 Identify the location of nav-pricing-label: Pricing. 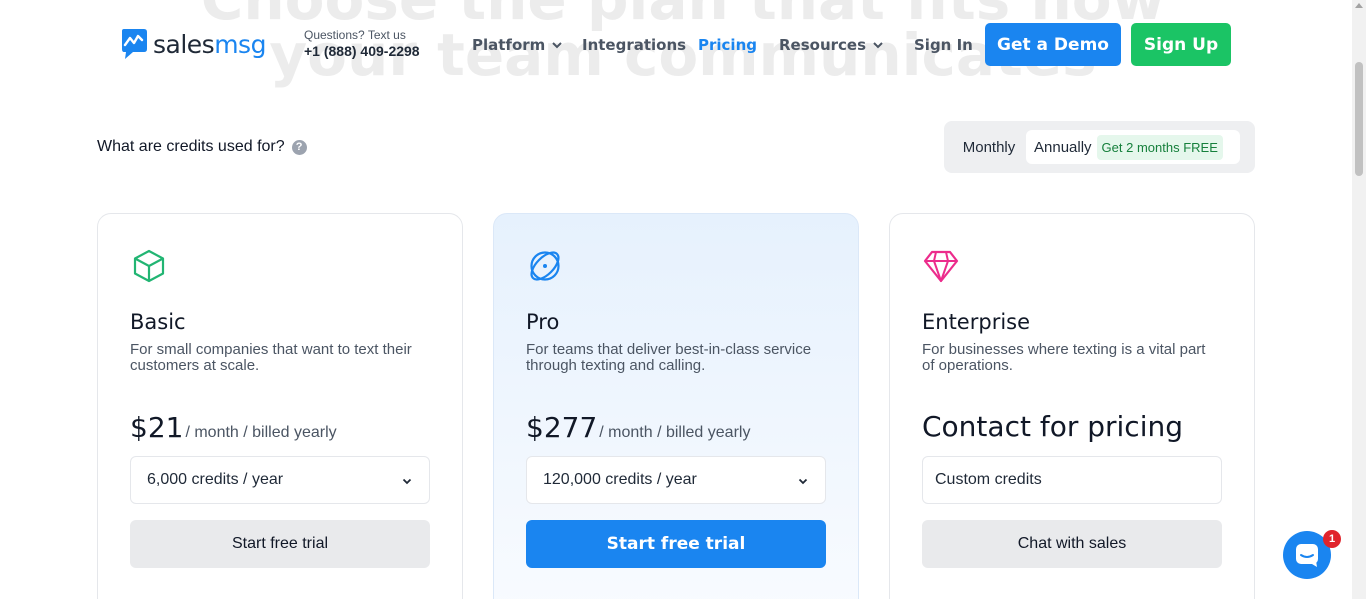
(727, 45).